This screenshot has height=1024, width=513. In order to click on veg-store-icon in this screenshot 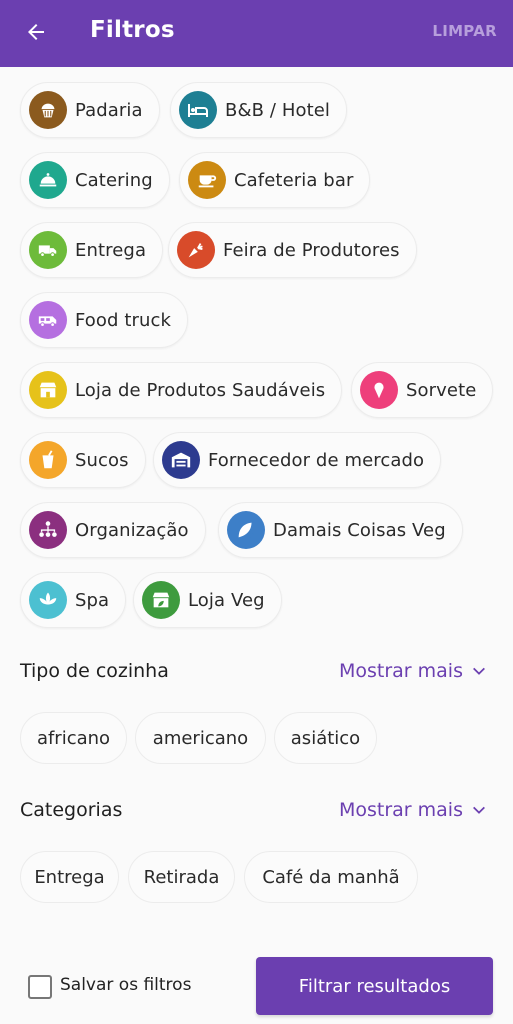, I will do `click(161, 600)`.